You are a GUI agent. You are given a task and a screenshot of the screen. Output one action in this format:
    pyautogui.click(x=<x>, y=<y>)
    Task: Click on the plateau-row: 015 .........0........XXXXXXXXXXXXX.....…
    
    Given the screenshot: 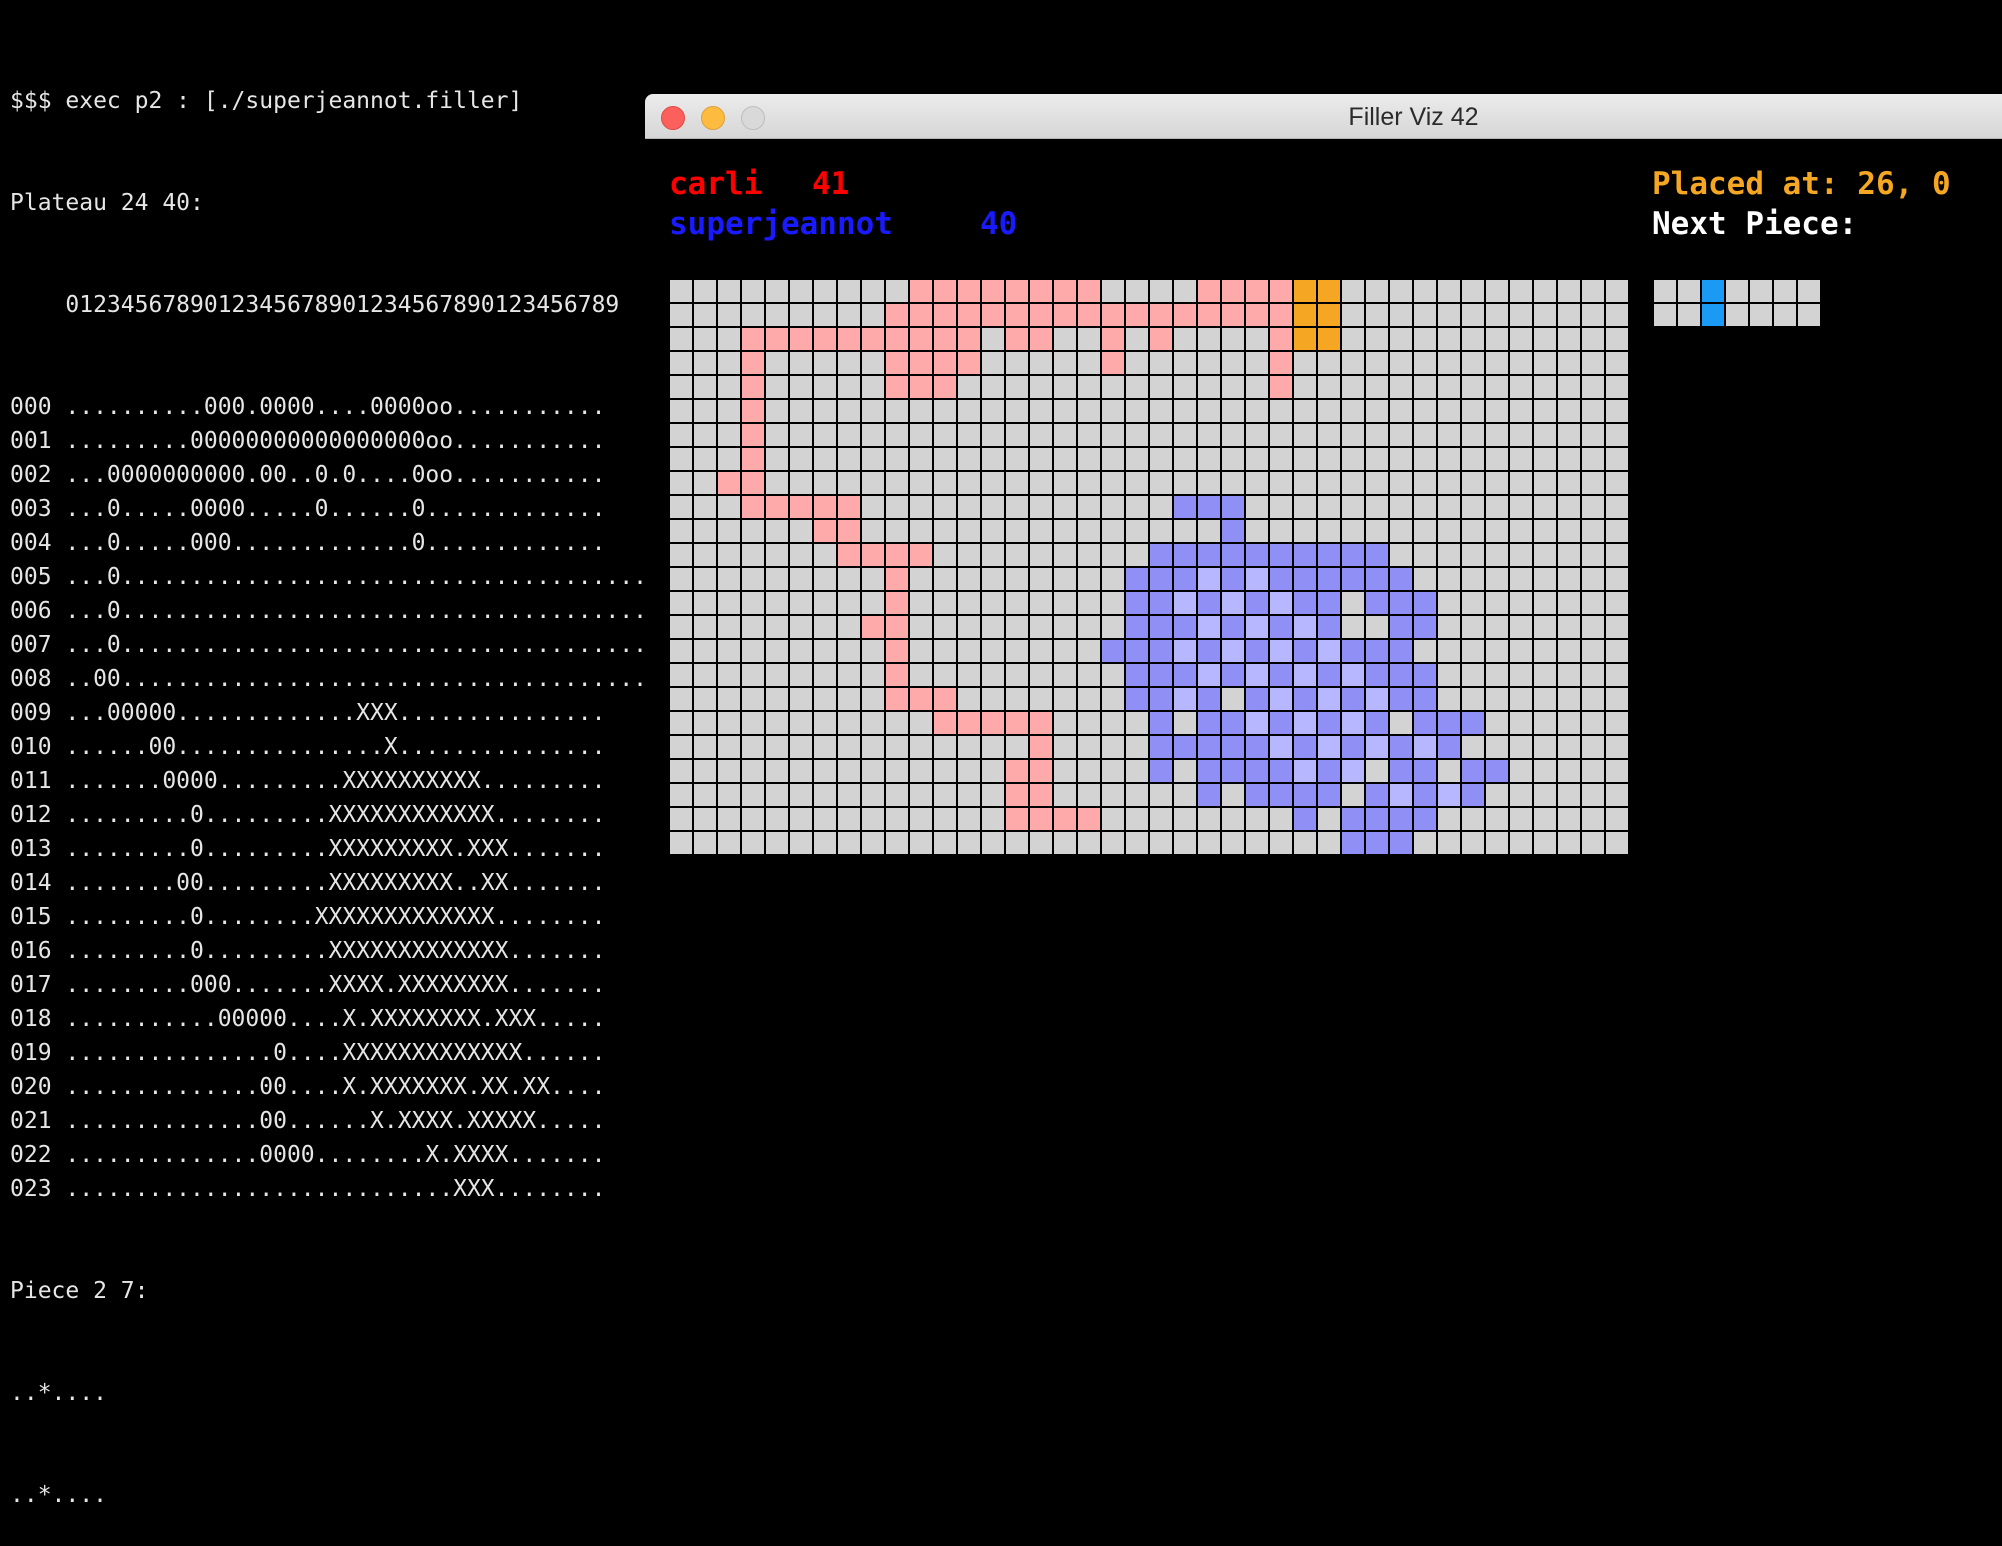 What is the action you would take?
    pyautogui.click(x=308, y=917)
    